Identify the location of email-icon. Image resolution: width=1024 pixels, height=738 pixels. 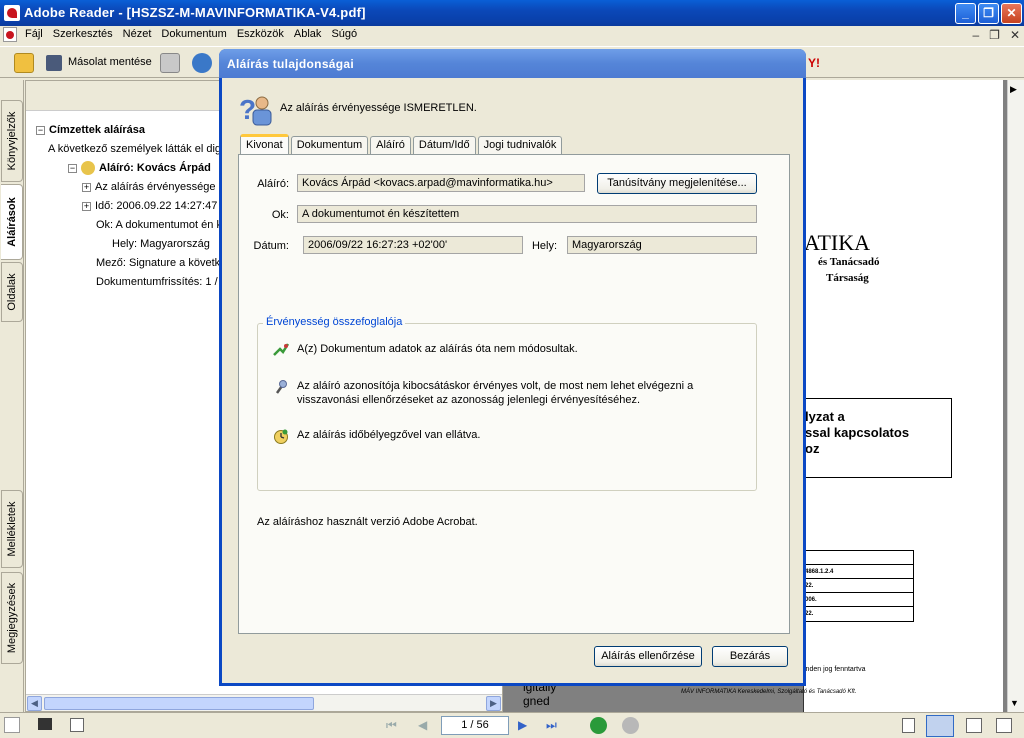
(202, 63).